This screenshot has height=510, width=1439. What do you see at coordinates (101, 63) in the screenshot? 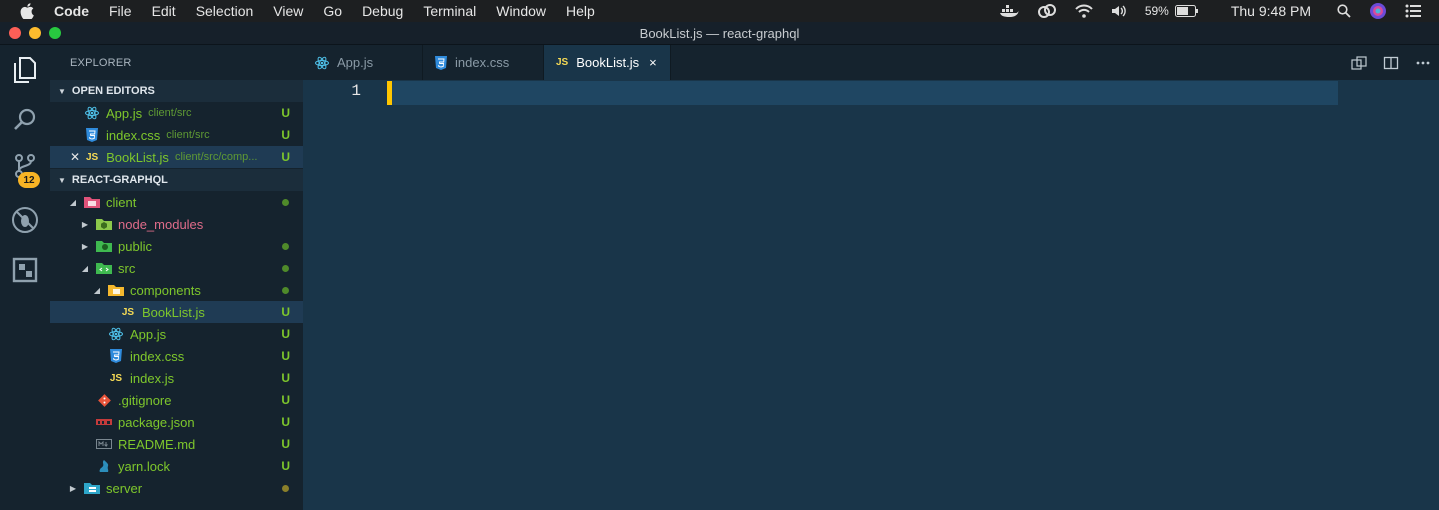
I see `explorer-title: EXPLORER` at bounding box center [101, 63].